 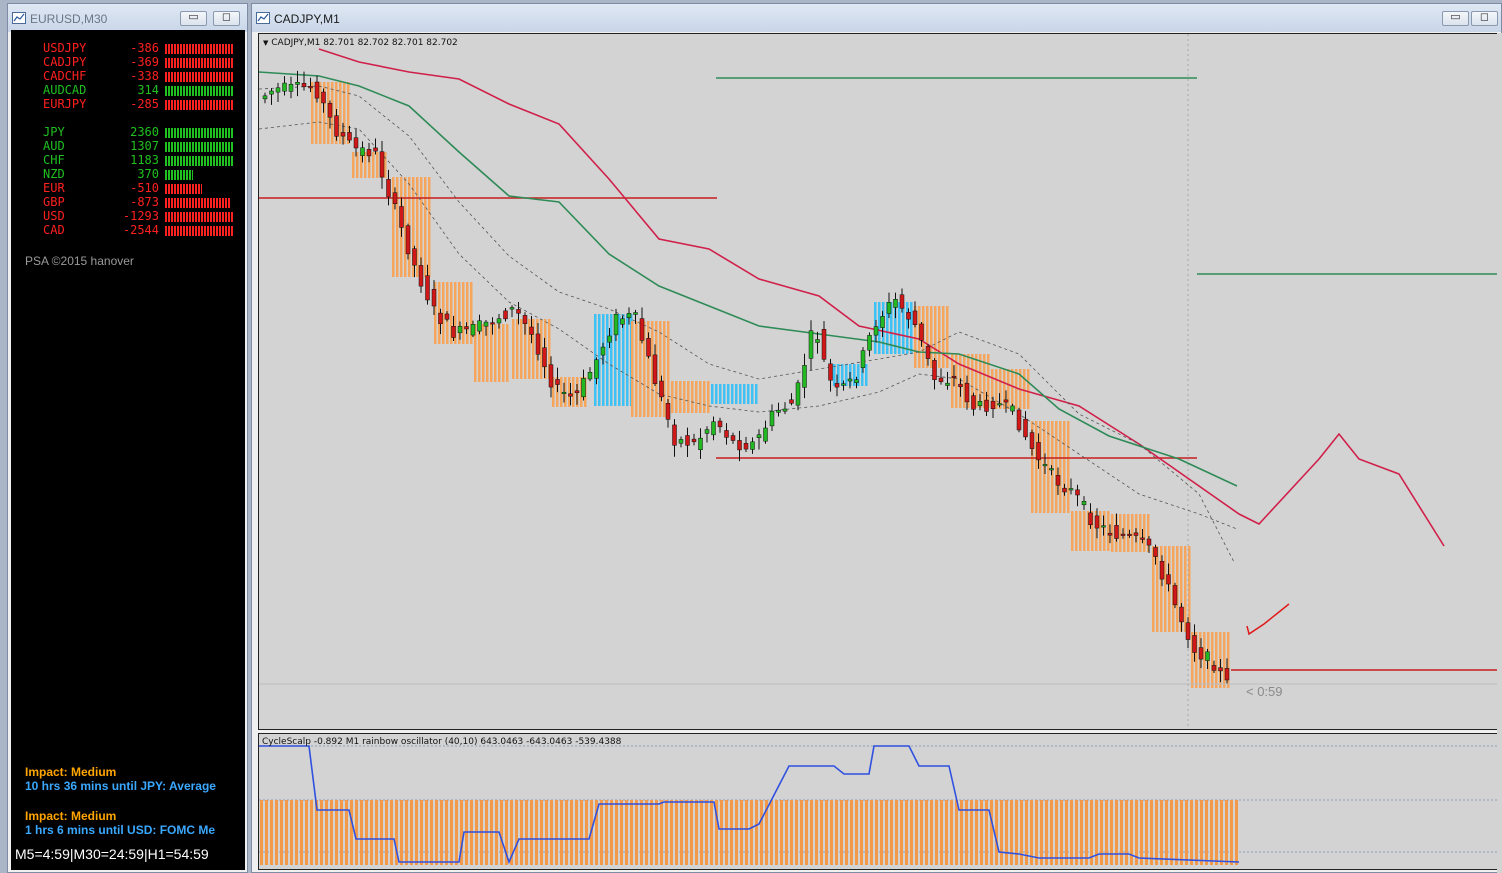 I want to click on strength-name: EUR, so click(x=54, y=188).